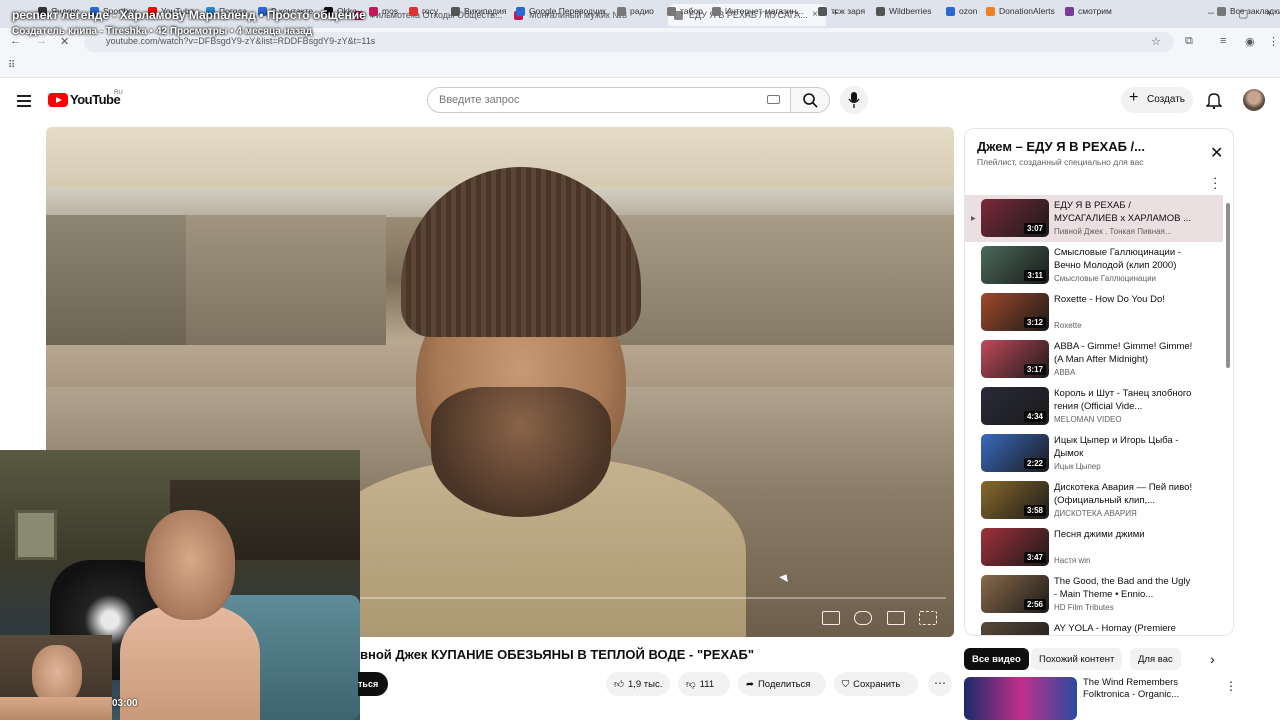  Describe the element at coordinates (1248, 11) in the screenshot. I see `bookmark-item: Все закладки` at that location.